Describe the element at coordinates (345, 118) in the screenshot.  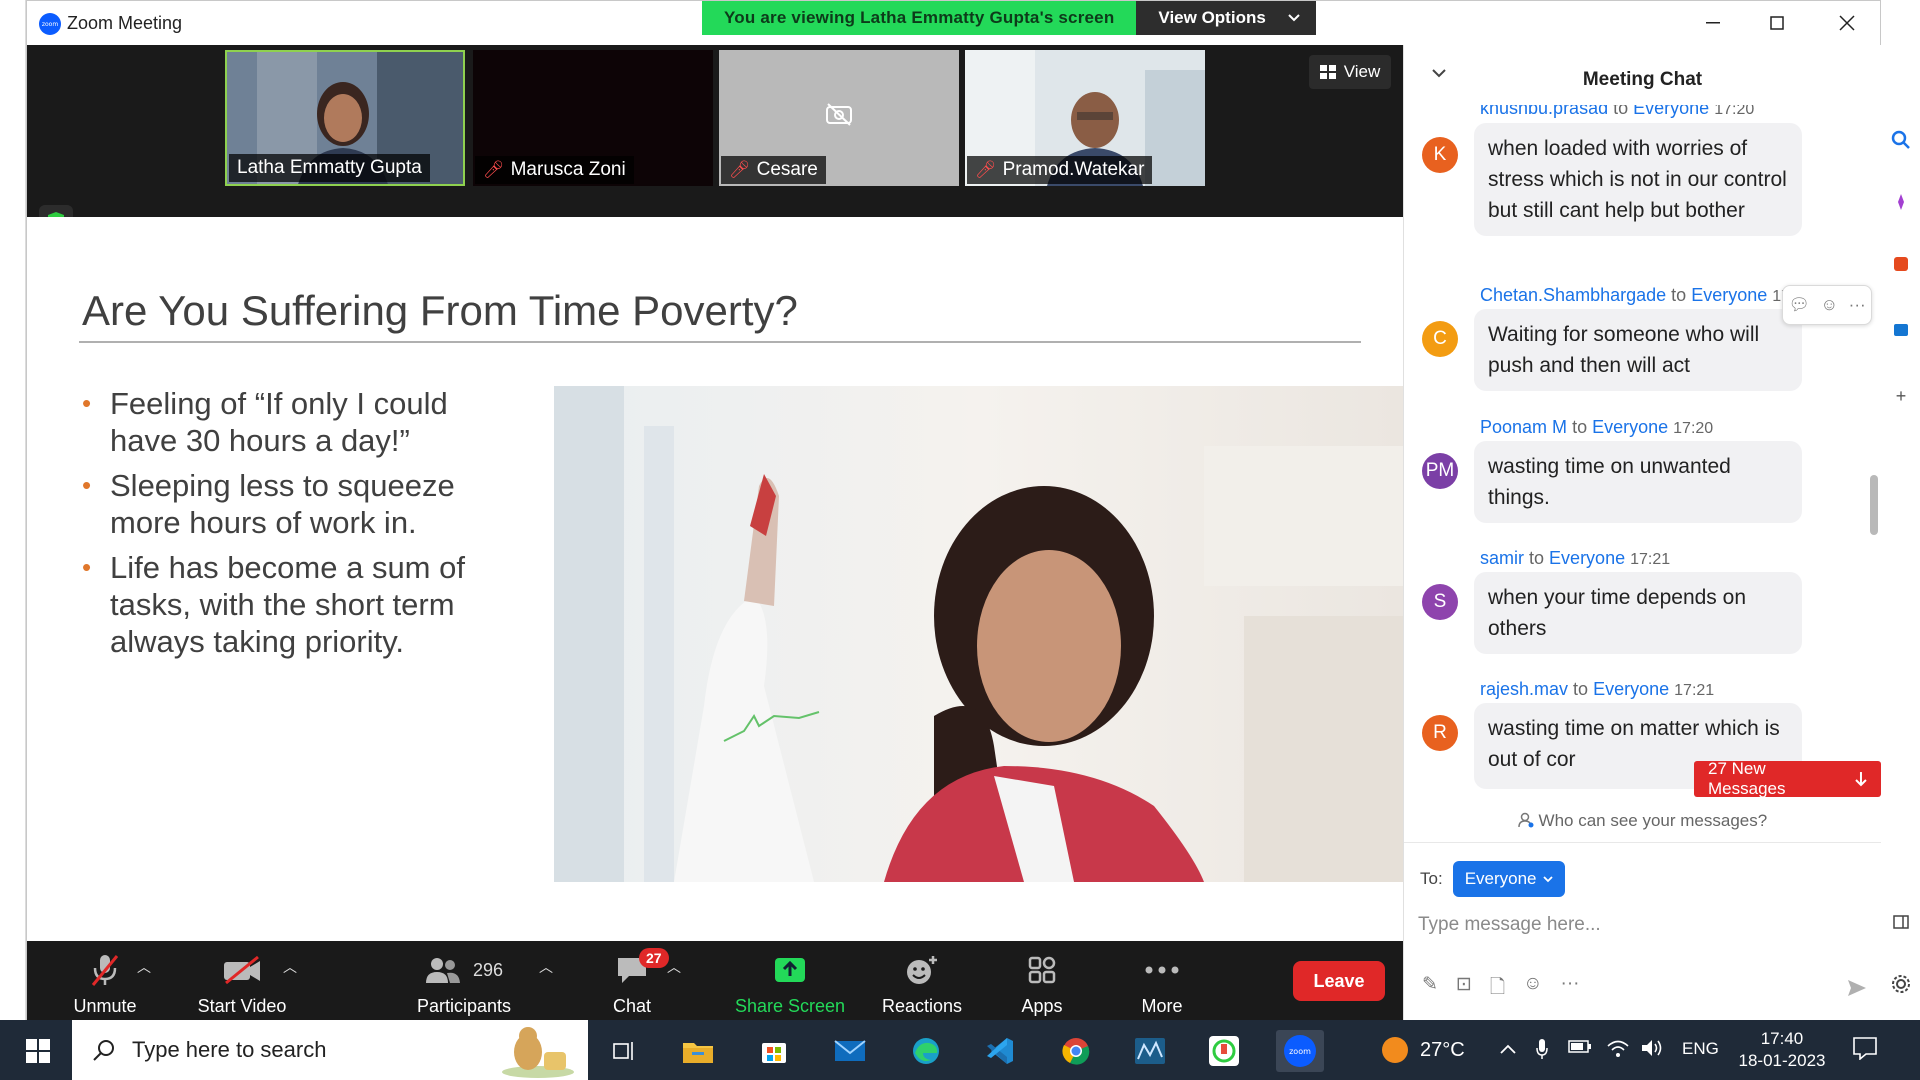
I see `participant-tile: Latha Emmatty Gupta` at that location.